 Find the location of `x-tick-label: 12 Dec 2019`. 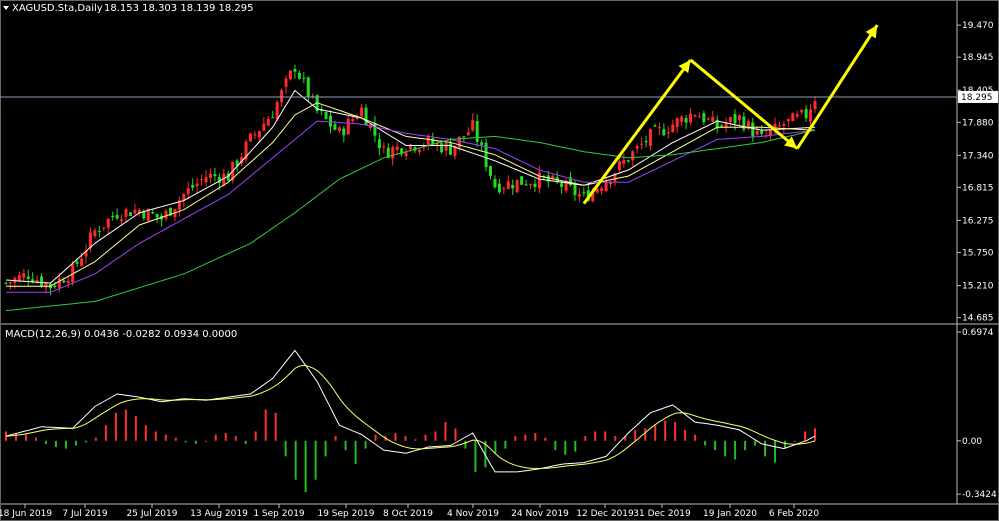

x-tick-label: 12 Dec 2019 is located at coordinates (605, 514).